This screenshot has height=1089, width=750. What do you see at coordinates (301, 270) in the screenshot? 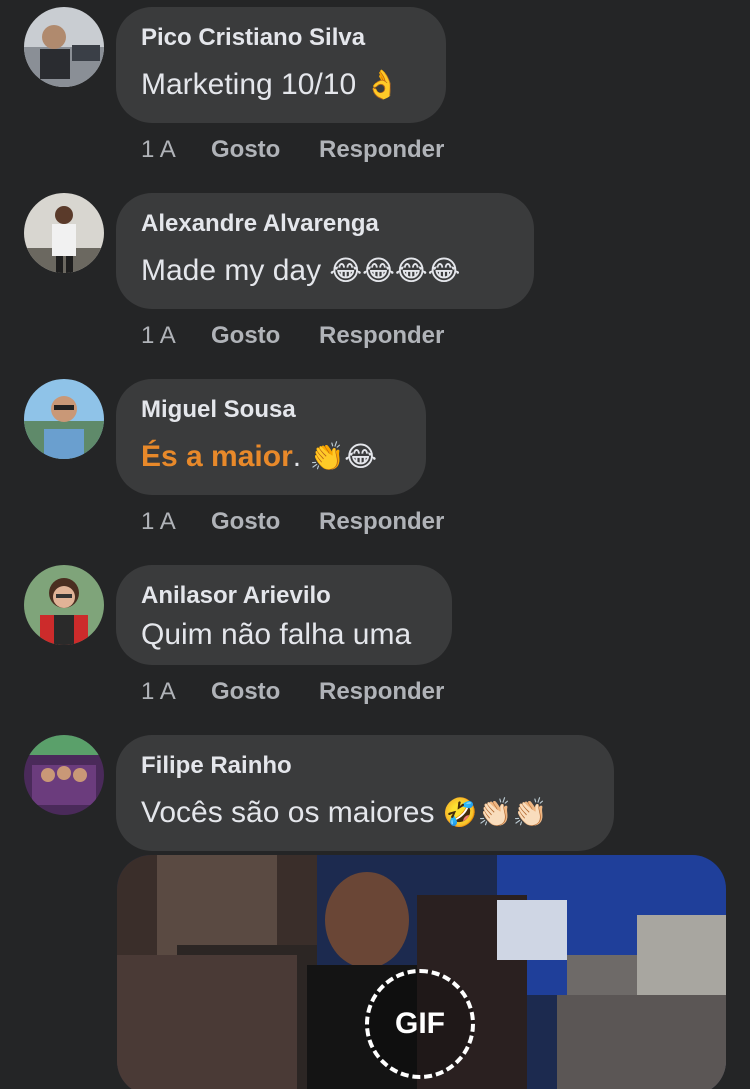
I see `comment-text: Made my day 😂😂😂😂` at bounding box center [301, 270].